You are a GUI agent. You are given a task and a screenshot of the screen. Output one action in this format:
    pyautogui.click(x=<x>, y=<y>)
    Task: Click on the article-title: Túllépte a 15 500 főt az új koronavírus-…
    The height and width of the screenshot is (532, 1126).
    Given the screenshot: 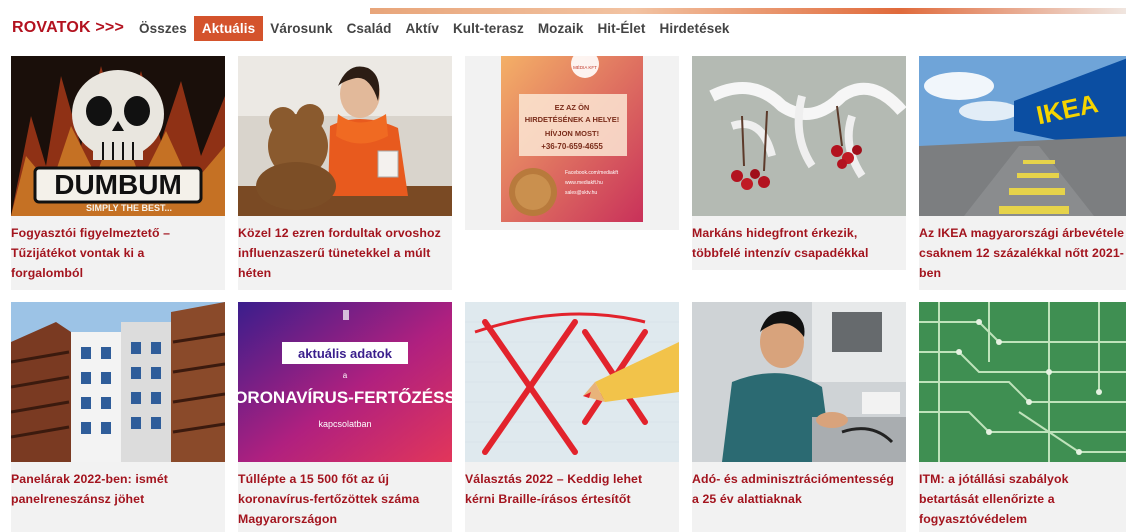 What is the action you would take?
    pyautogui.click(x=345, y=495)
    